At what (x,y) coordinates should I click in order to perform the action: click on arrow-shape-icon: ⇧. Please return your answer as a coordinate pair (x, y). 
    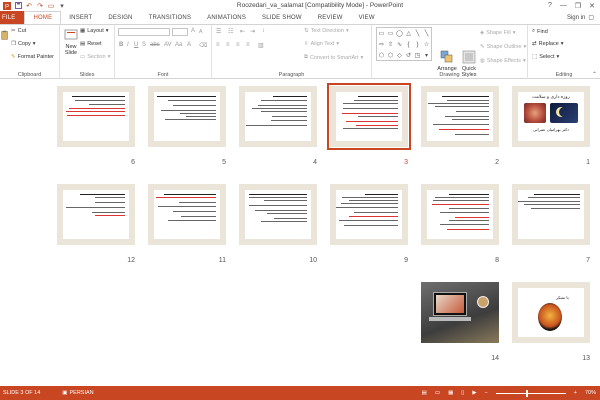
    Looking at the image, I should click on (390, 44).